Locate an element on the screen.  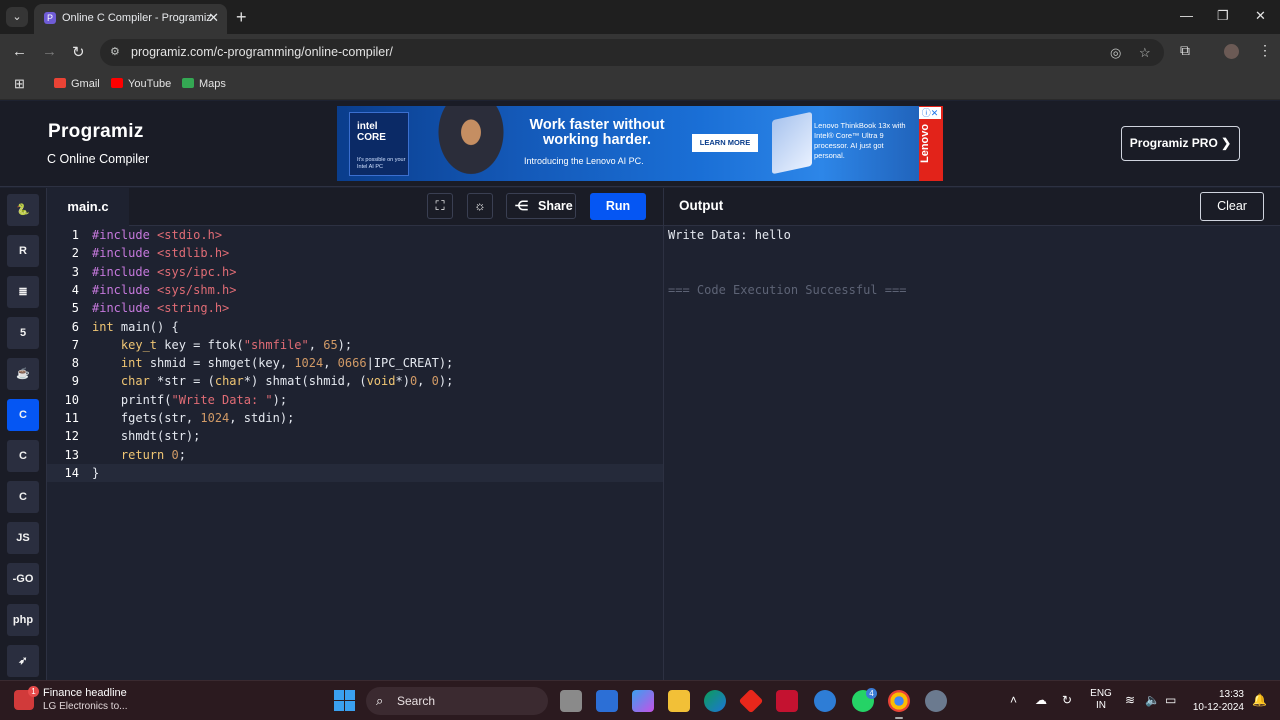
language-sidebar: 🐍 R ≣ 5 ☕ C C C JS -GO php ➶ is located at coordinates (23, 434).